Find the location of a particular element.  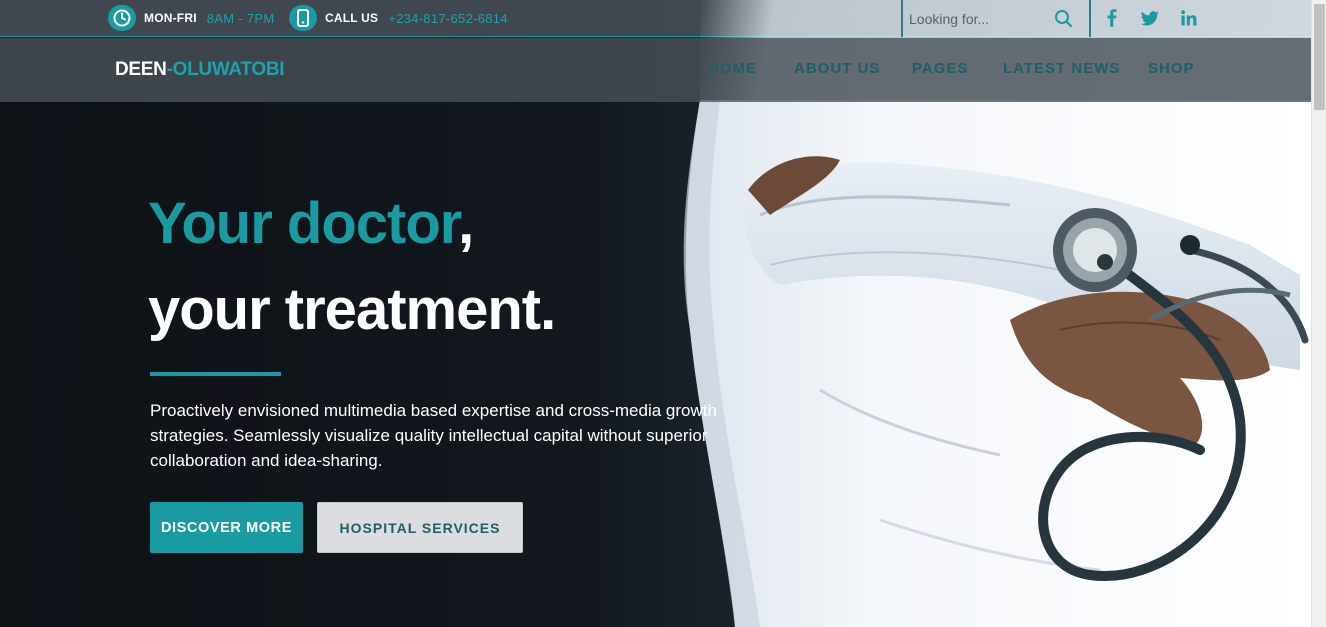

logo-part-2: -OLUWATOBI is located at coordinates (225, 69).